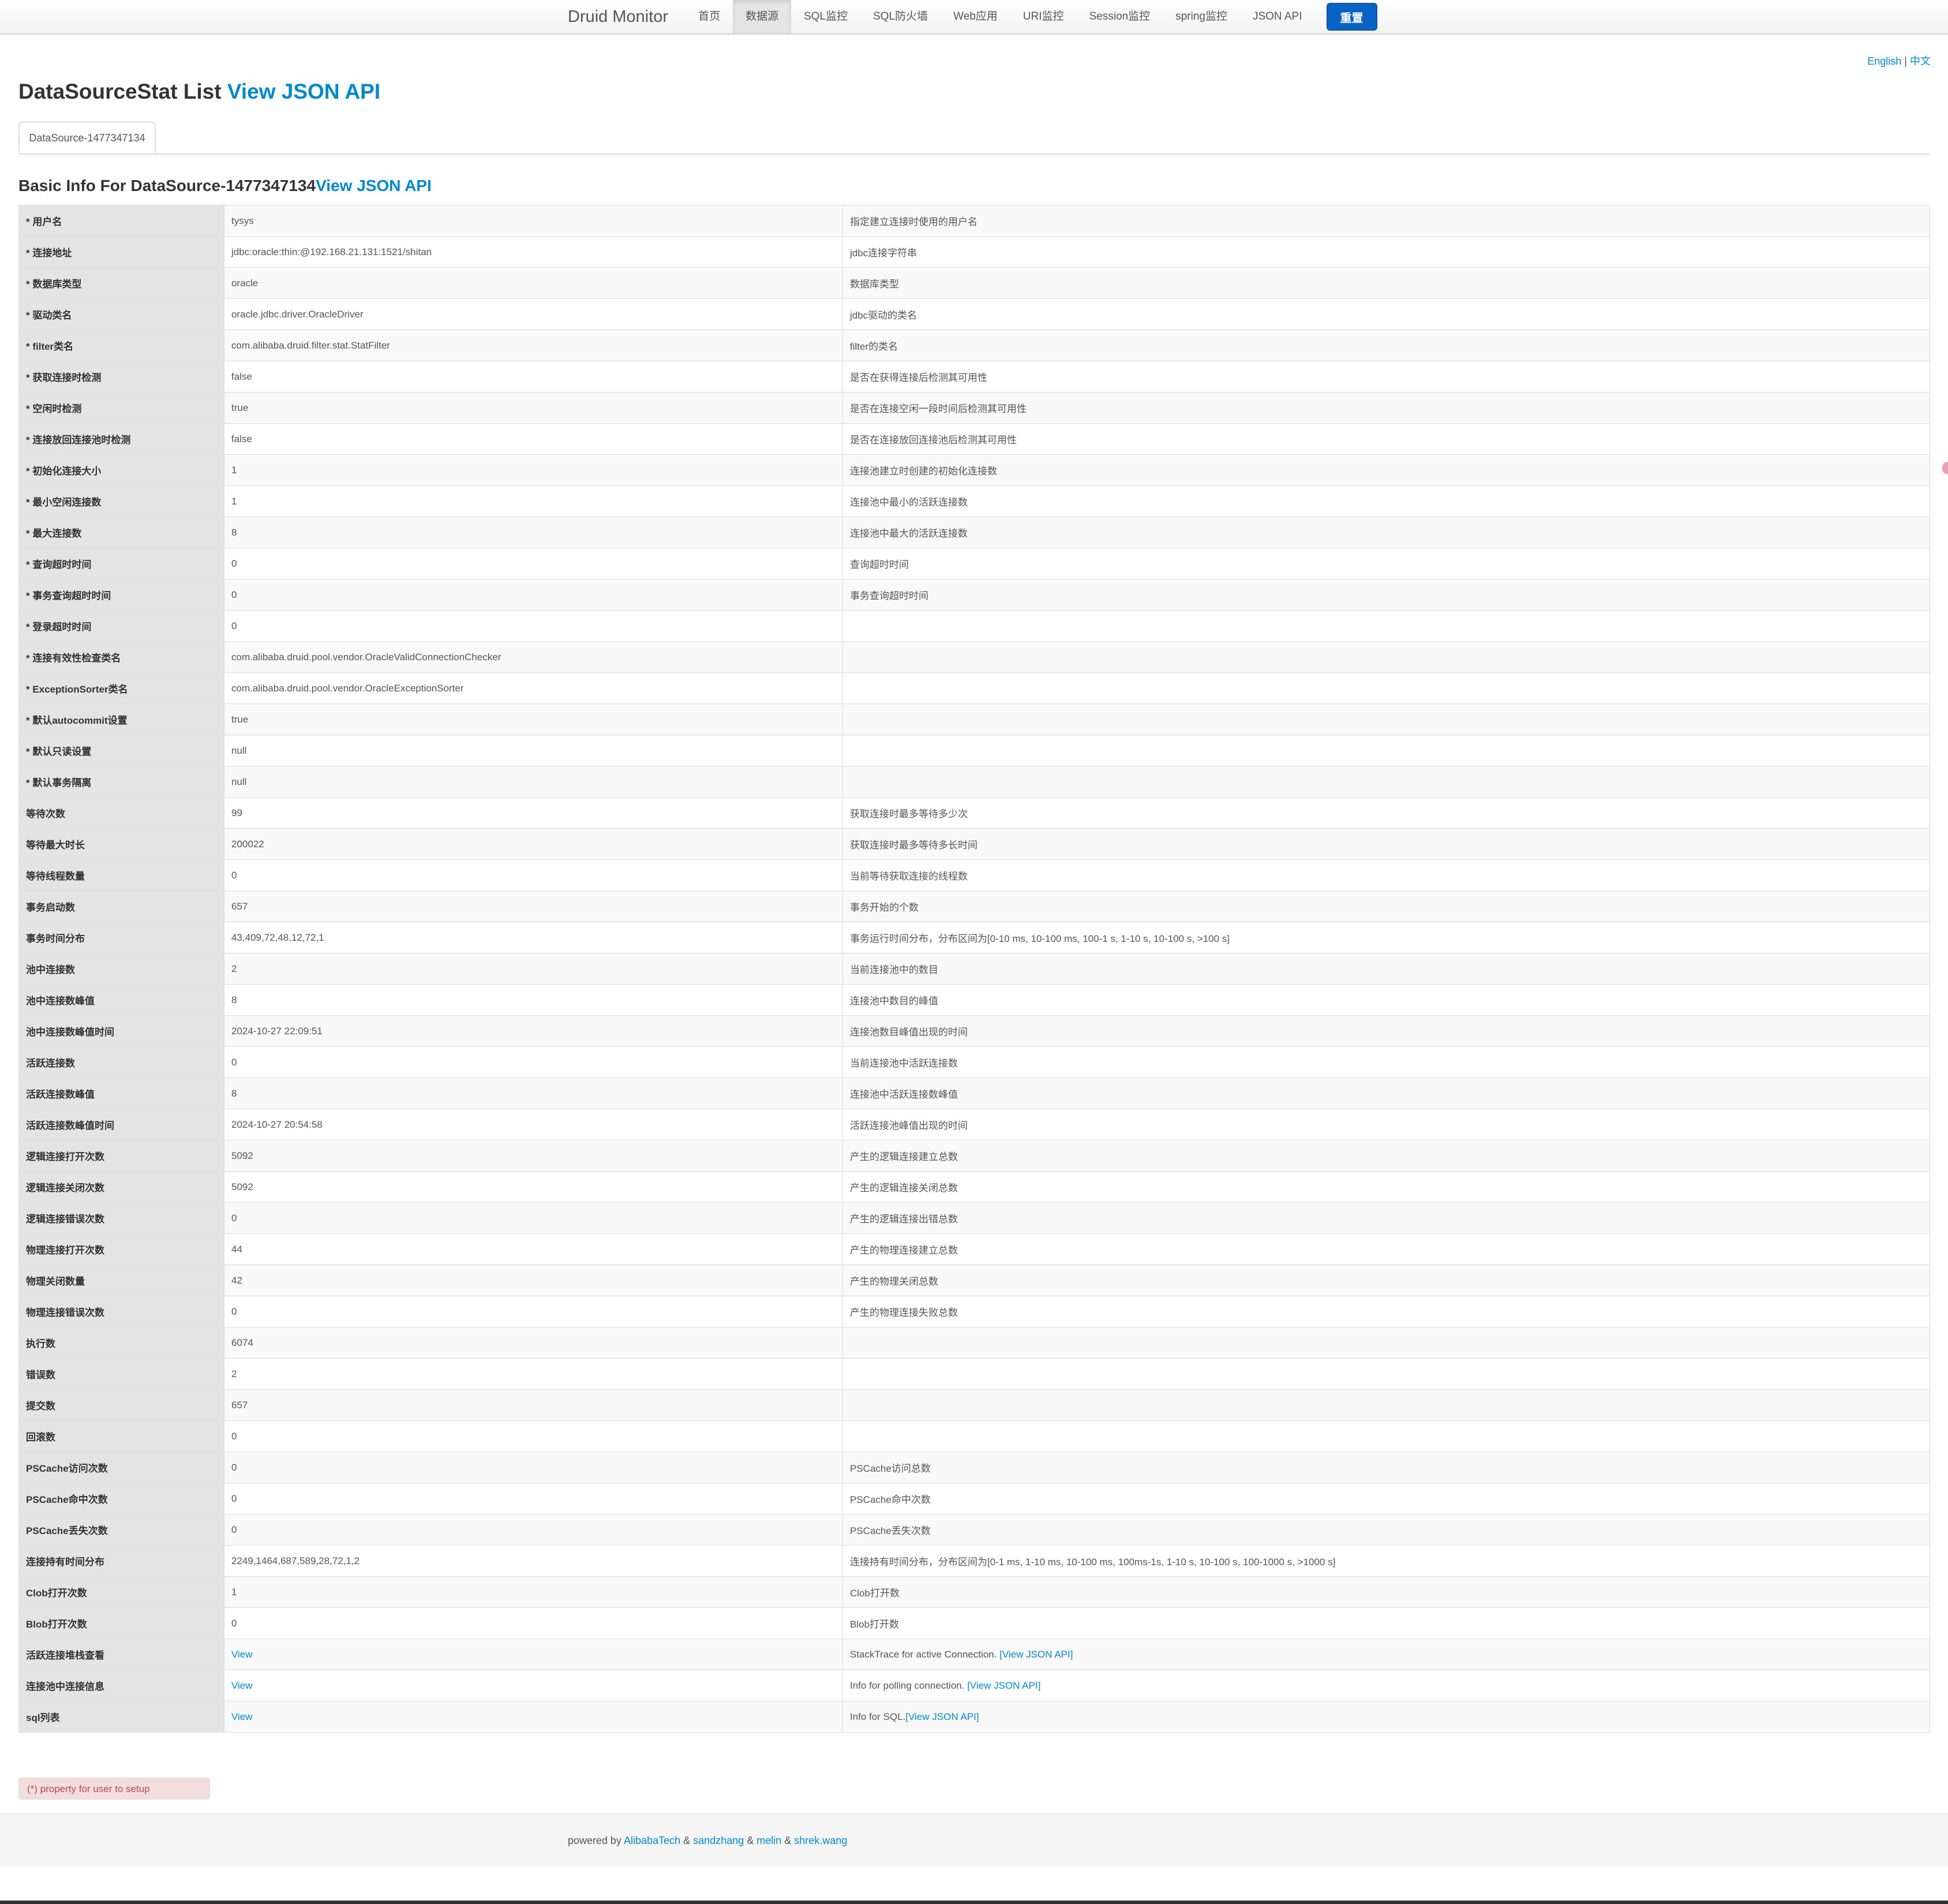 This screenshot has height=1904, width=1948. Describe the element at coordinates (1043, 16) in the screenshot. I see `nav-item: URI监控` at that location.